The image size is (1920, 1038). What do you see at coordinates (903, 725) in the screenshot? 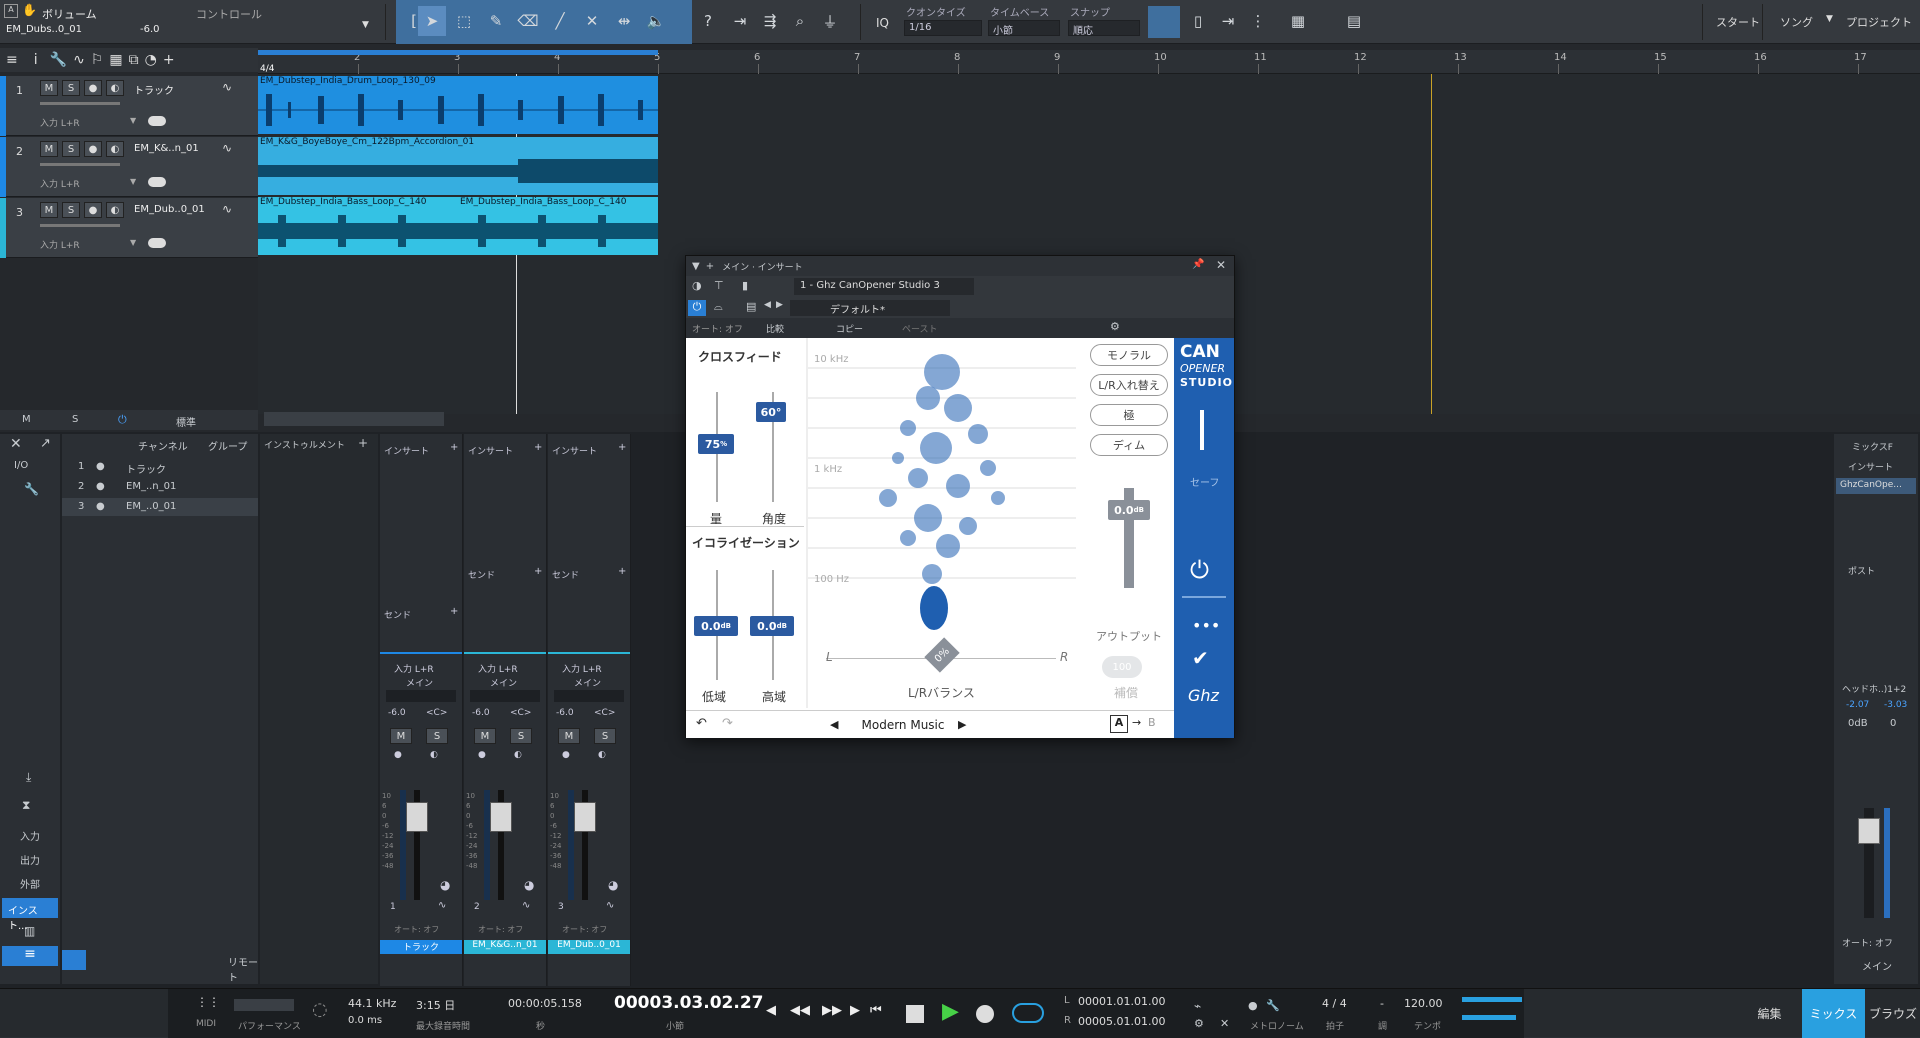
I see `preset-name: Modern Music` at bounding box center [903, 725].